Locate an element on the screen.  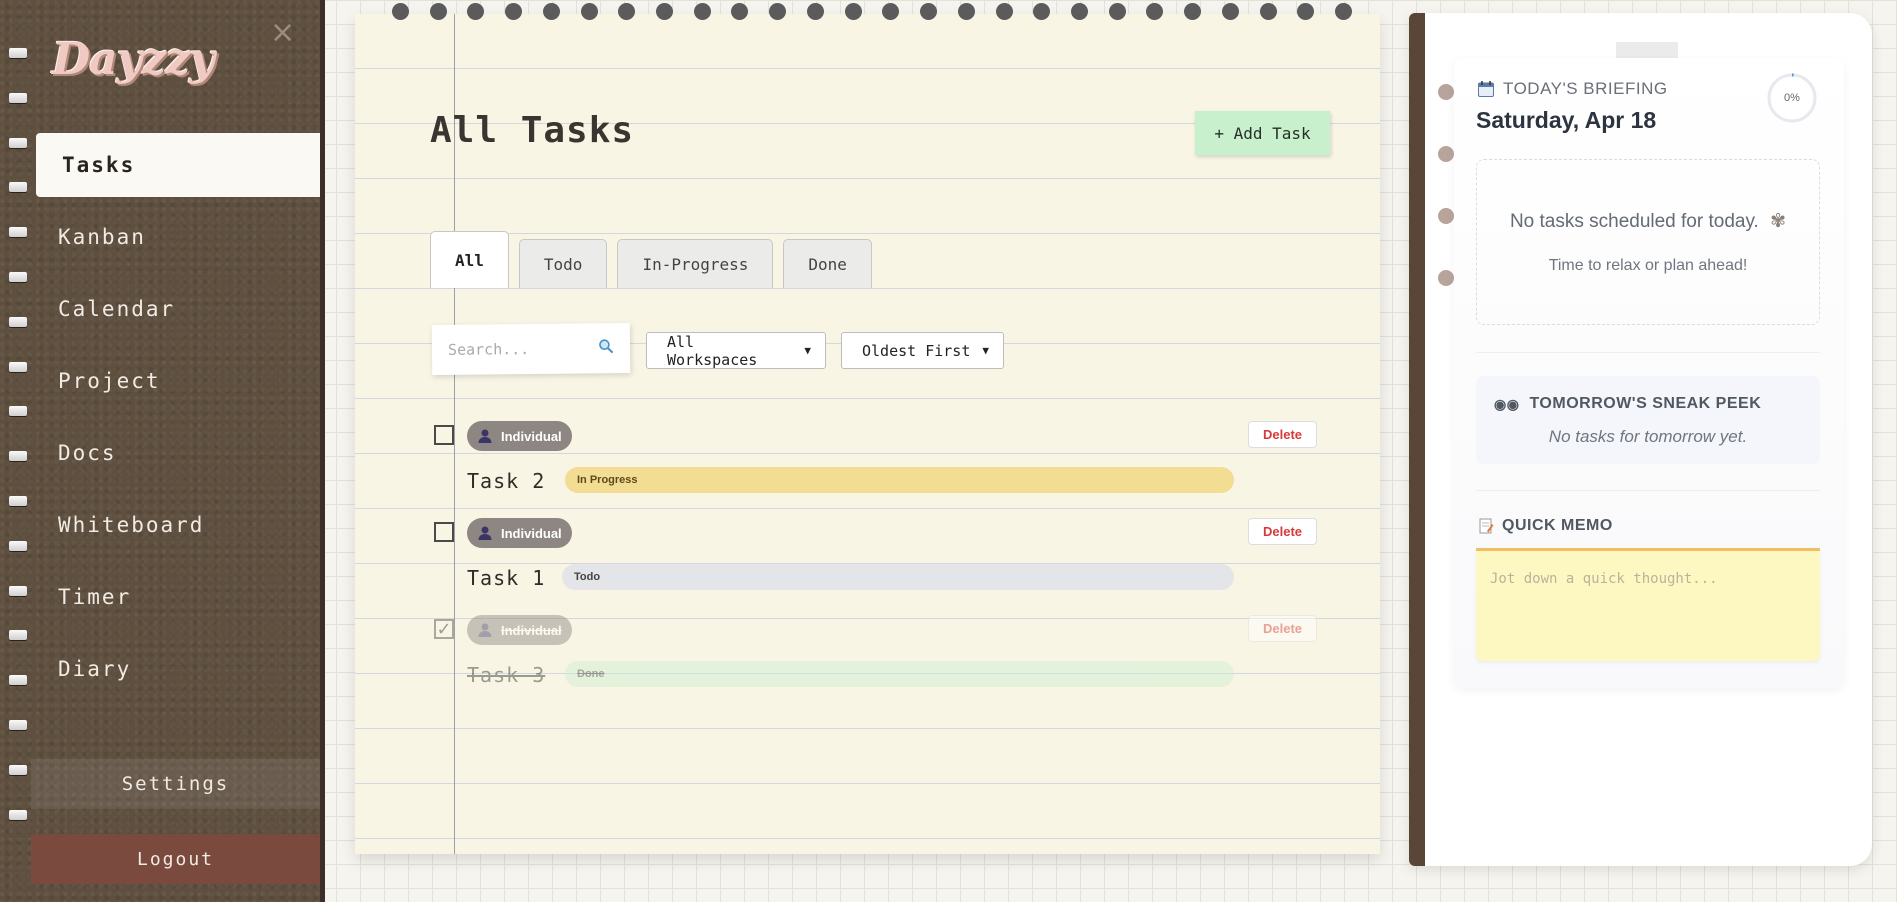
calendar-icon is located at coordinates (1486, 89).